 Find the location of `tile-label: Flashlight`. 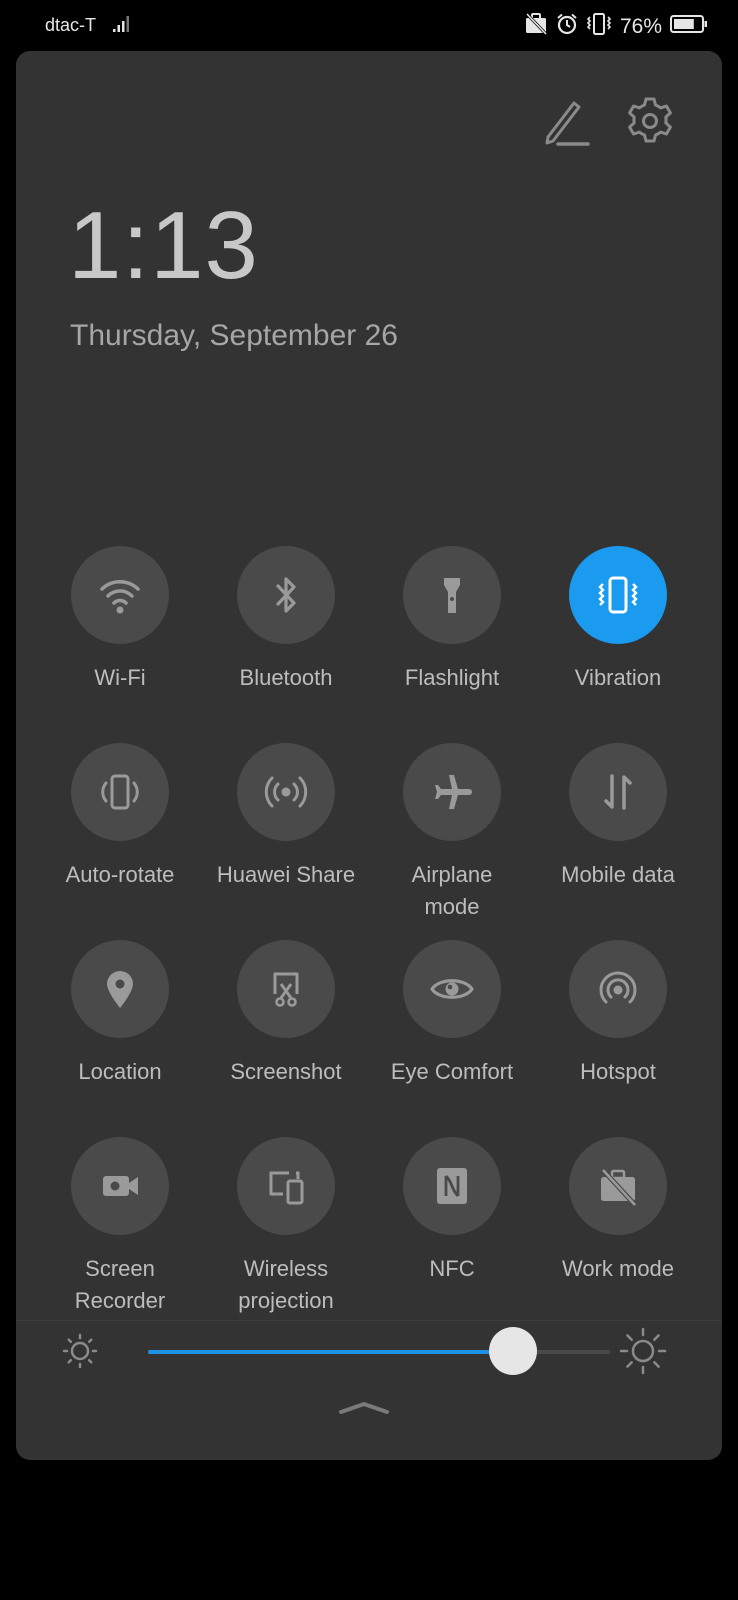

tile-label: Flashlight is located at coordinates (452, 677).